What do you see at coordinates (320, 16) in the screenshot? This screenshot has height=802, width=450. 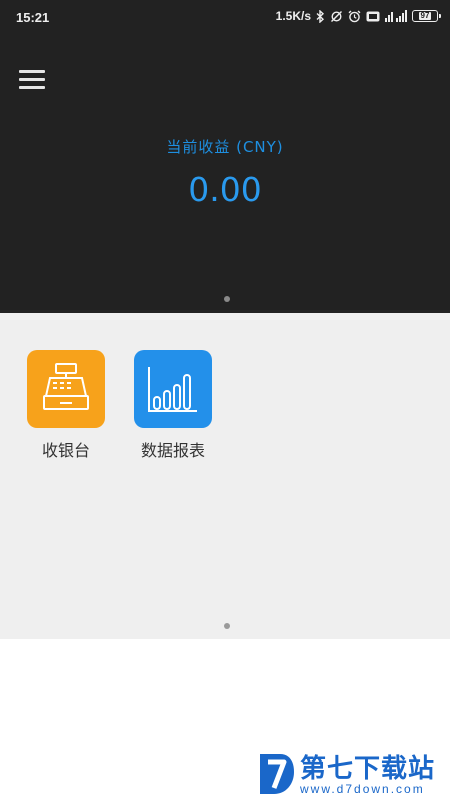 I see `bluetooth-icon` at bounding box center [320, 16].